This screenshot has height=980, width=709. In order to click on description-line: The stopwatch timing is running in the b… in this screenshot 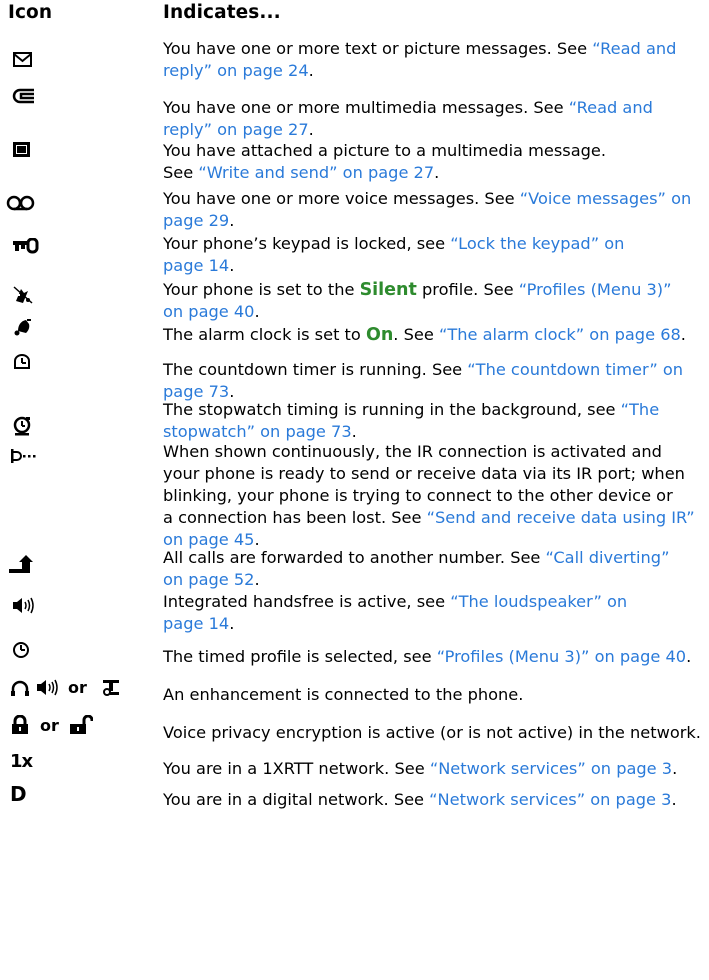, I will do `click(433, 410)`.